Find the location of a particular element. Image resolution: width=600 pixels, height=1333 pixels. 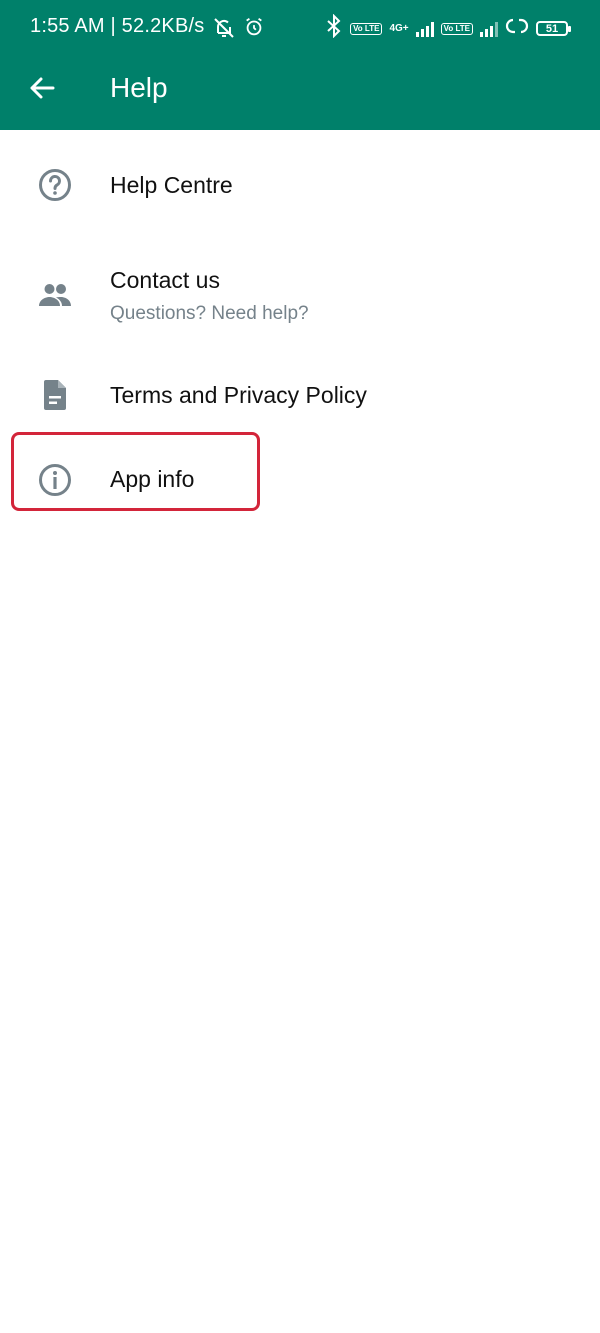

status-bar: 1:55 AM | 52.2KB/s Vo LTE 4G+ Vo LTE 51 is located at coordinates (300, 28).